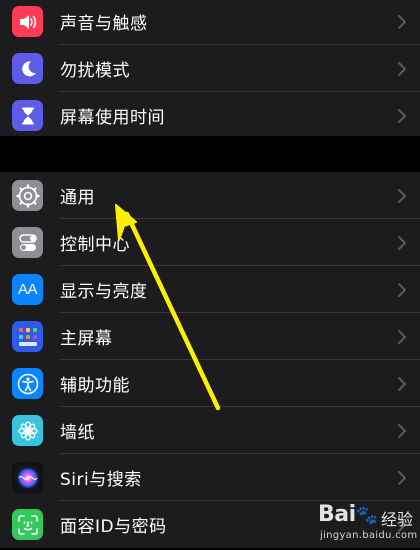 The image size is (420, 550). I want to click on settings-row-label: 面容ID与密码, so click(113, 527).